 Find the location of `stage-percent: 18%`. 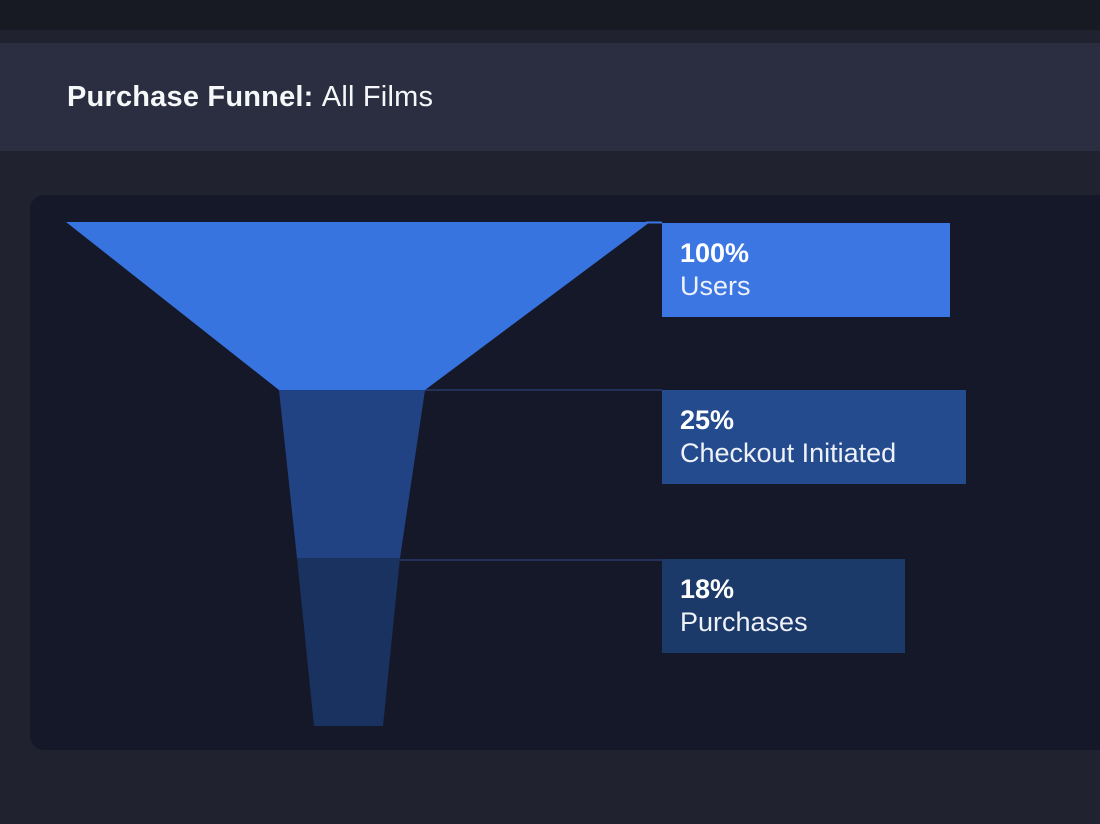

stage-percent: 18% is located at coordinates (707, 589).